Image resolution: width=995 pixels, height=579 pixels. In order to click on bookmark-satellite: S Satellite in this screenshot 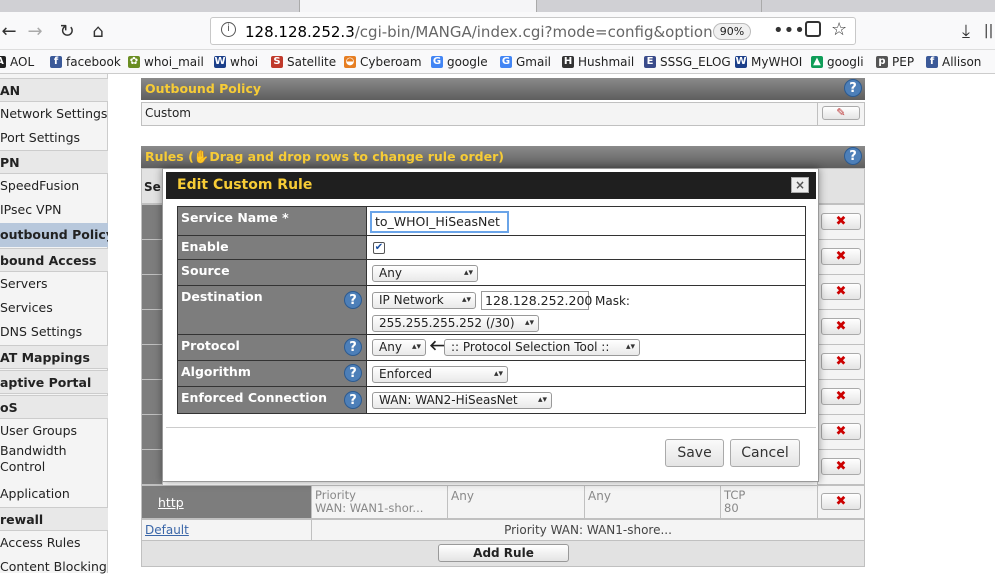, I will do `click(303, 62)`.